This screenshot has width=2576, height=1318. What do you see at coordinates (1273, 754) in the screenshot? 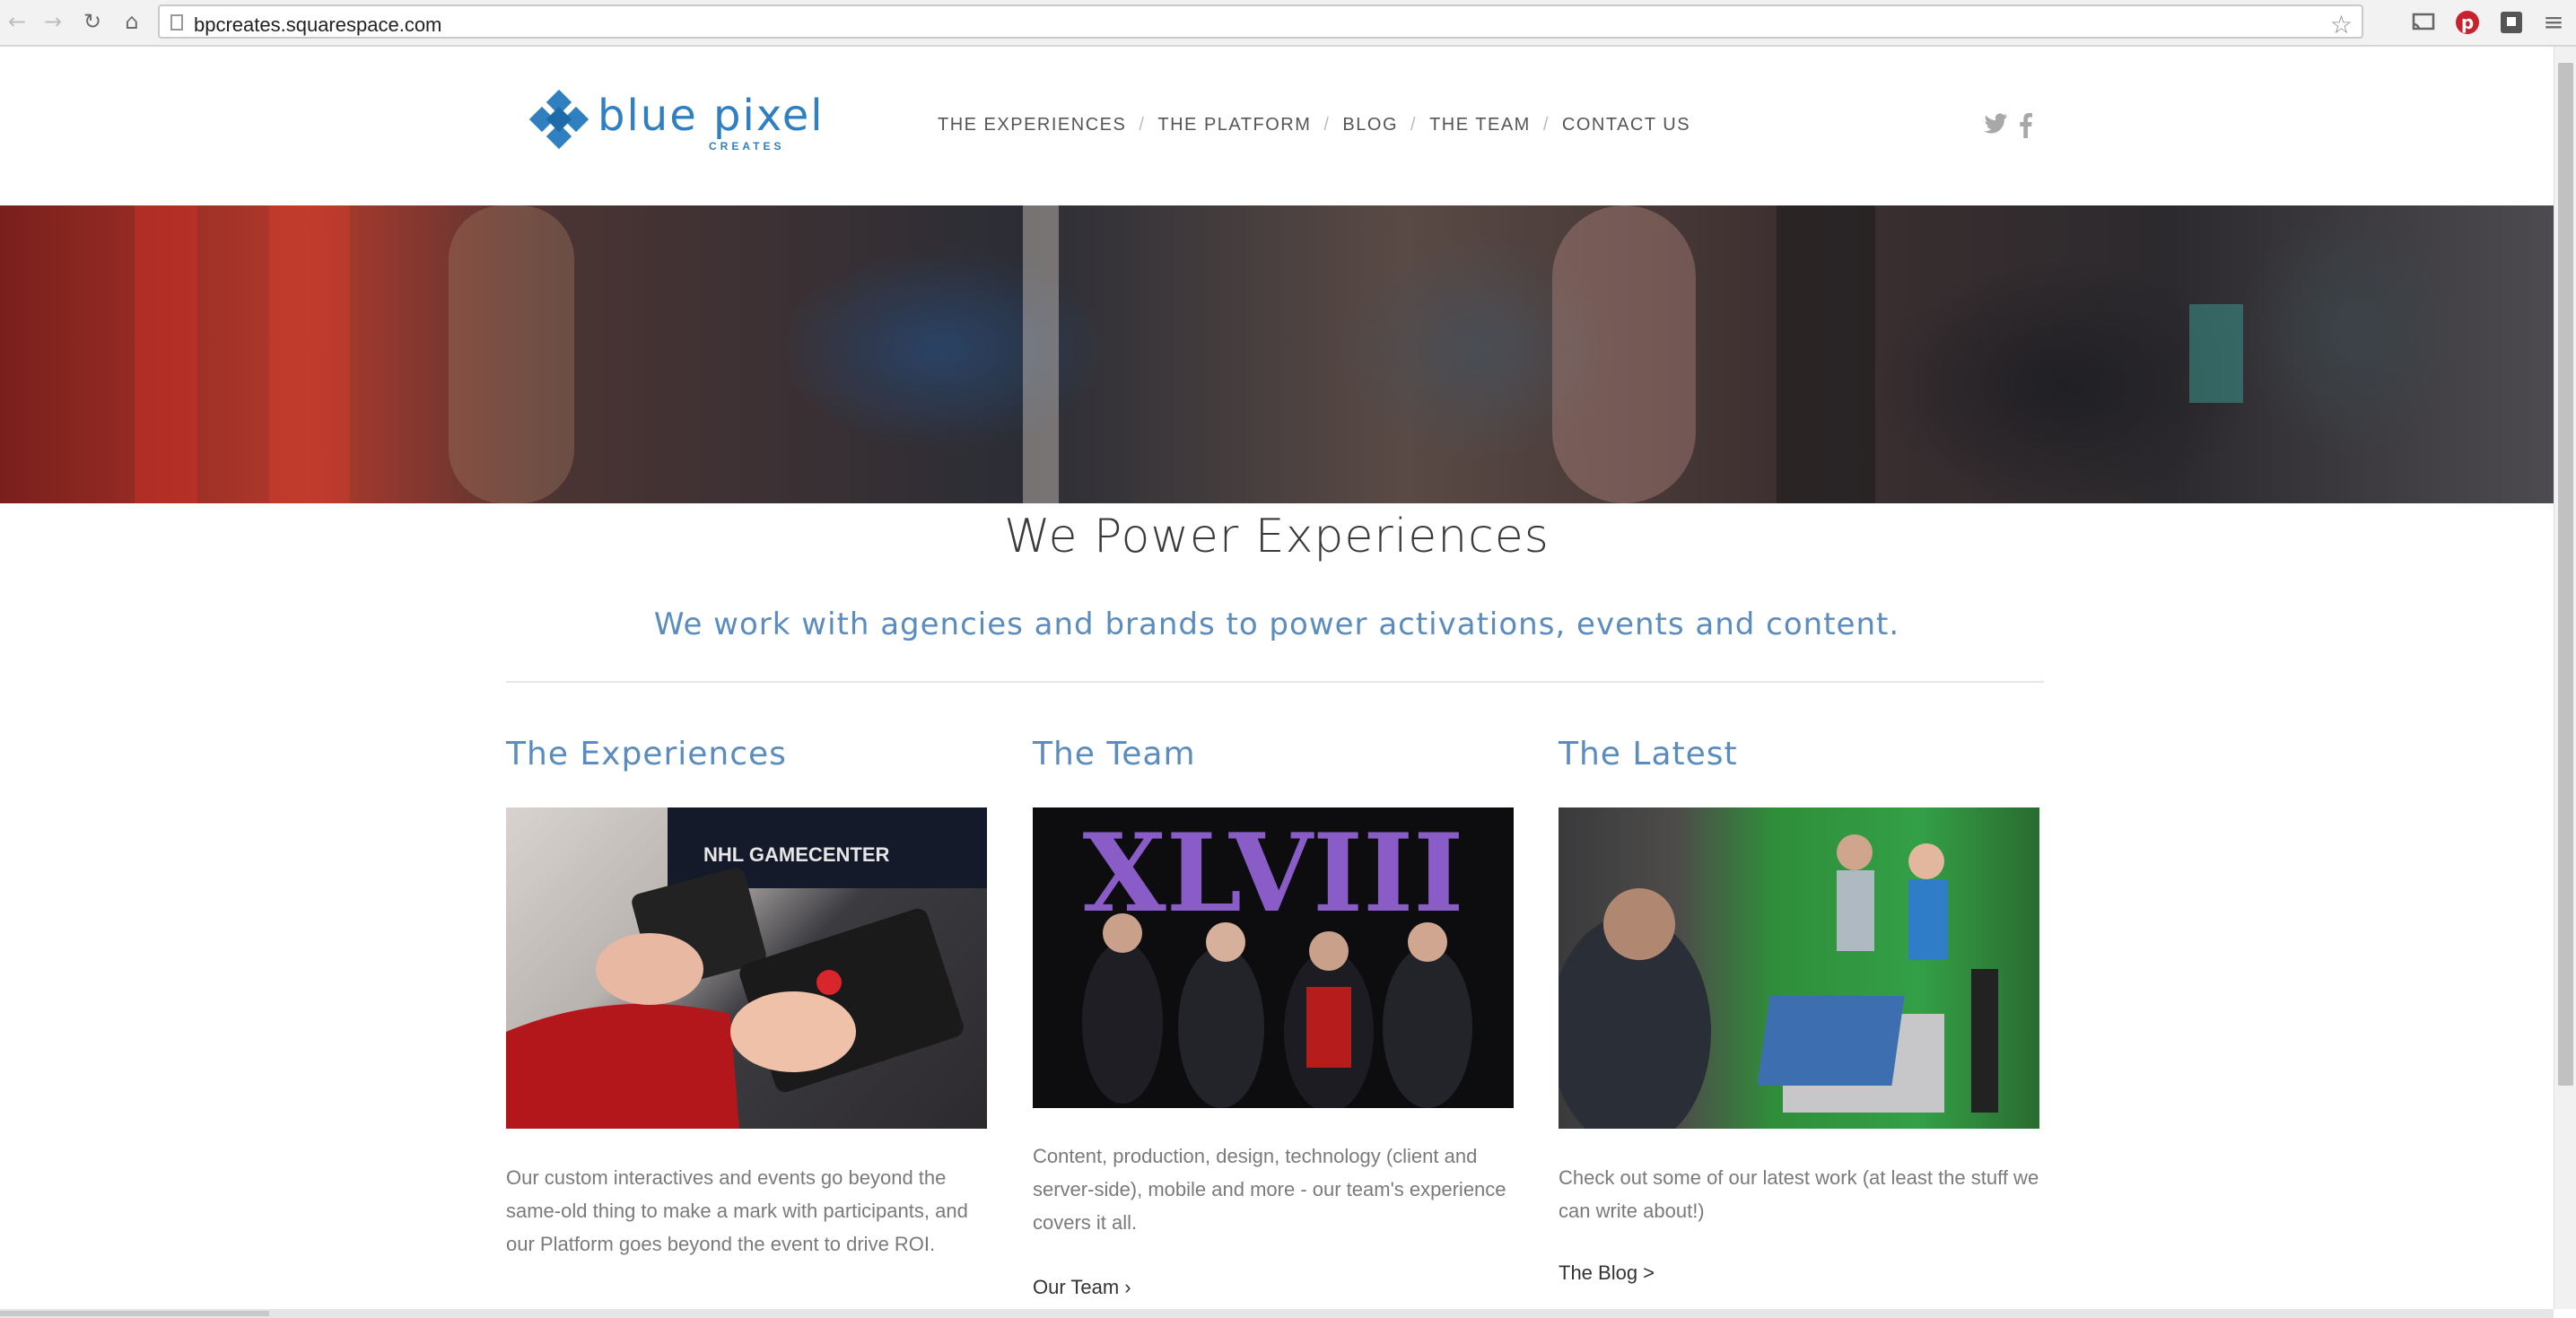
I see `column-title: The Team` at bounding box center [1273, 754].